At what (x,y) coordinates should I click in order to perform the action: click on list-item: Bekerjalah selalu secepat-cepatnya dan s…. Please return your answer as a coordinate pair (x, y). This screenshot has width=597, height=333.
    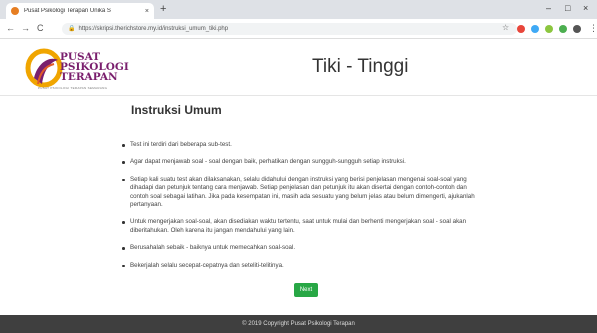
    Looking at the image, I should click on (302, 266).